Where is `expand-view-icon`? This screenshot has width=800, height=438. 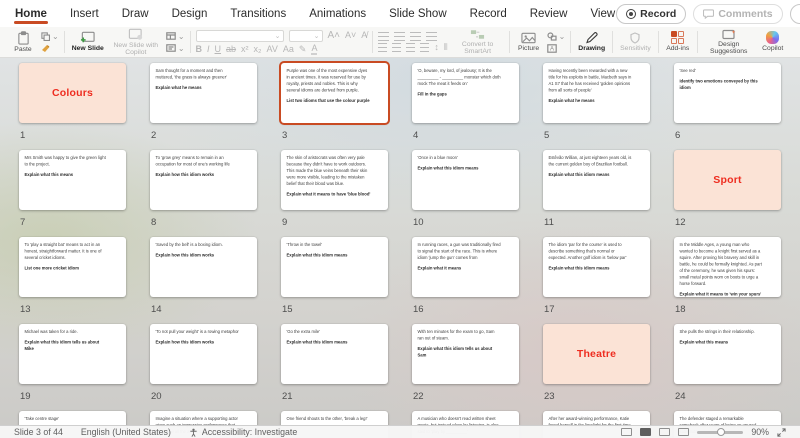 expand-view-icon is located at coordinates (781, 432).